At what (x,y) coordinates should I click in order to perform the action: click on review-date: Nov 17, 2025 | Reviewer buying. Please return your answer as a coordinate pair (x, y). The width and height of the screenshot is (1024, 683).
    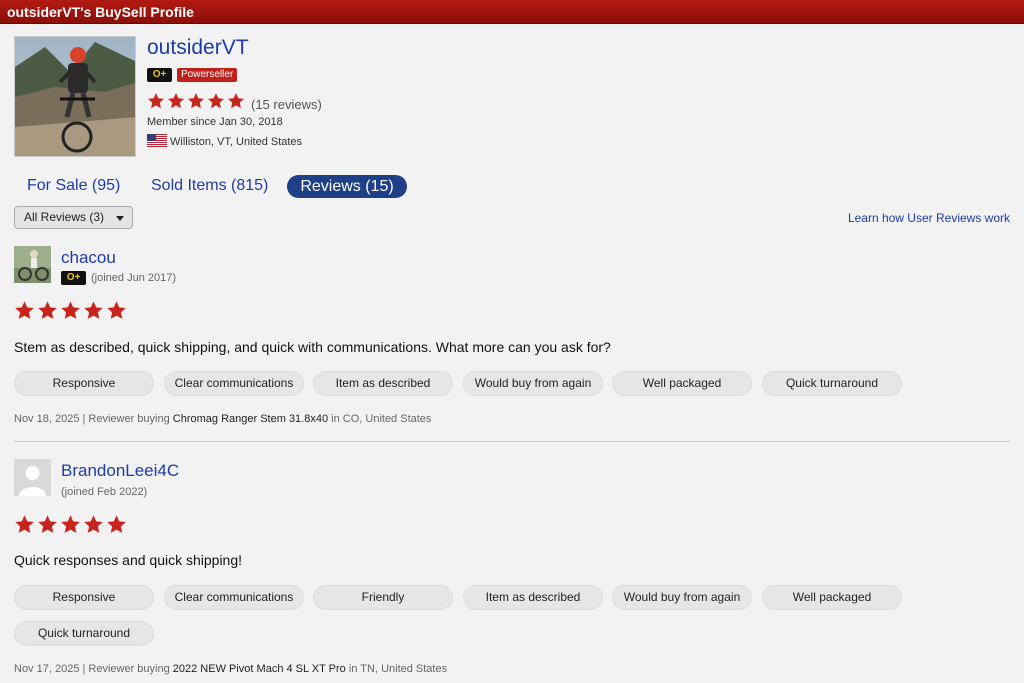
    Looking at the image, I should click on (93, 669).